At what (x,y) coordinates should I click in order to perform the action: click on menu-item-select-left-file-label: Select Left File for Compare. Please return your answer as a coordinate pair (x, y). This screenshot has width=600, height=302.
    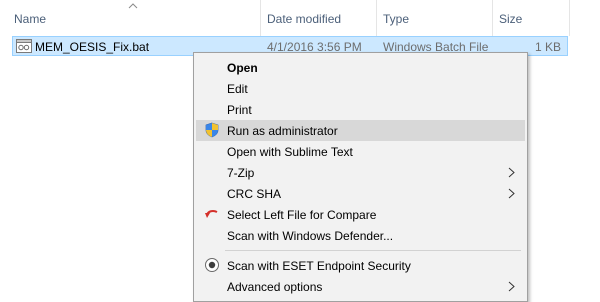
    Looking at the image, I should click on (302, 215).